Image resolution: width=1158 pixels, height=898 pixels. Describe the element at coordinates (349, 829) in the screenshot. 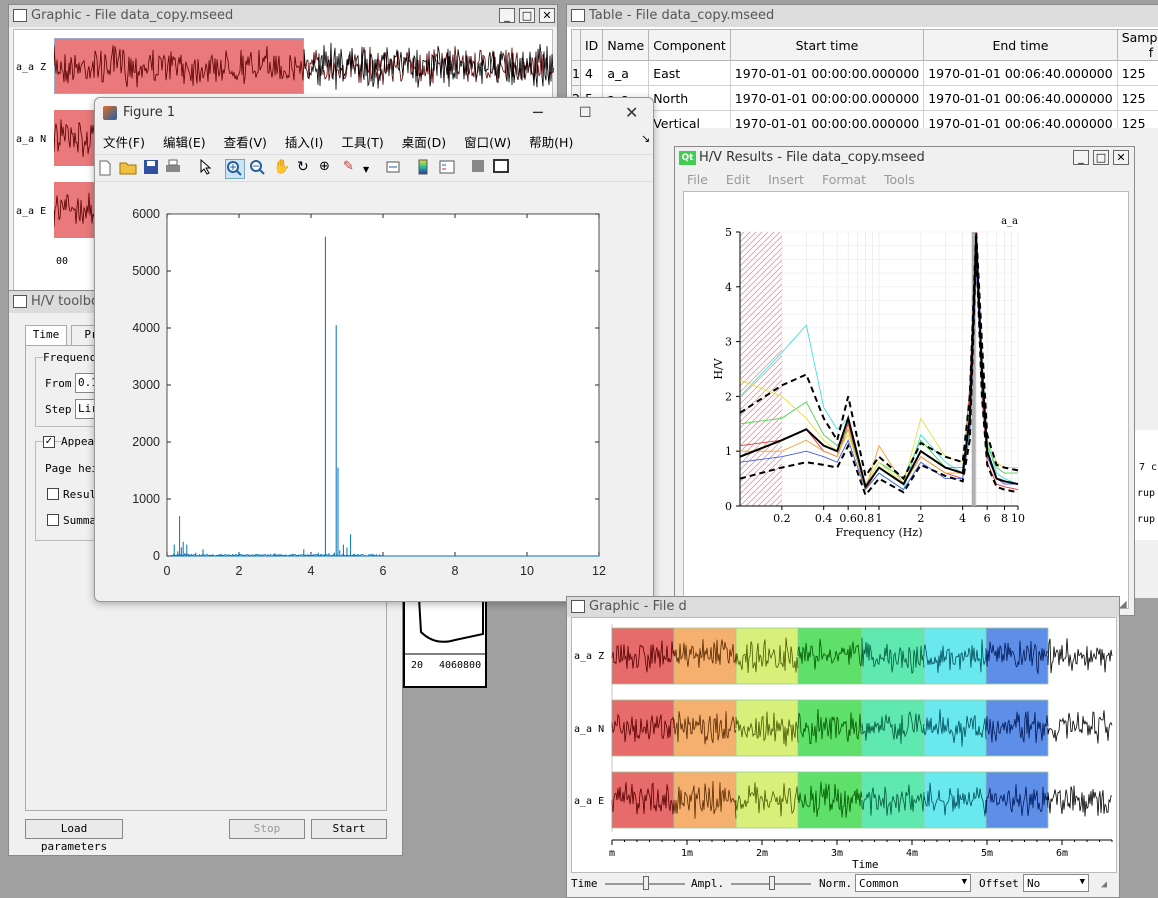

I see `start-button: Start` at that location.